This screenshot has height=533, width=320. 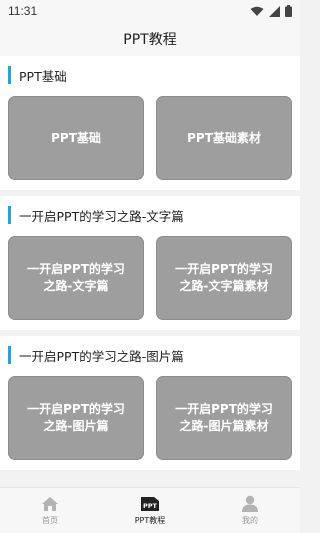 I want to click on ppt-icon-text: PPT, so click(x=150, y=506).